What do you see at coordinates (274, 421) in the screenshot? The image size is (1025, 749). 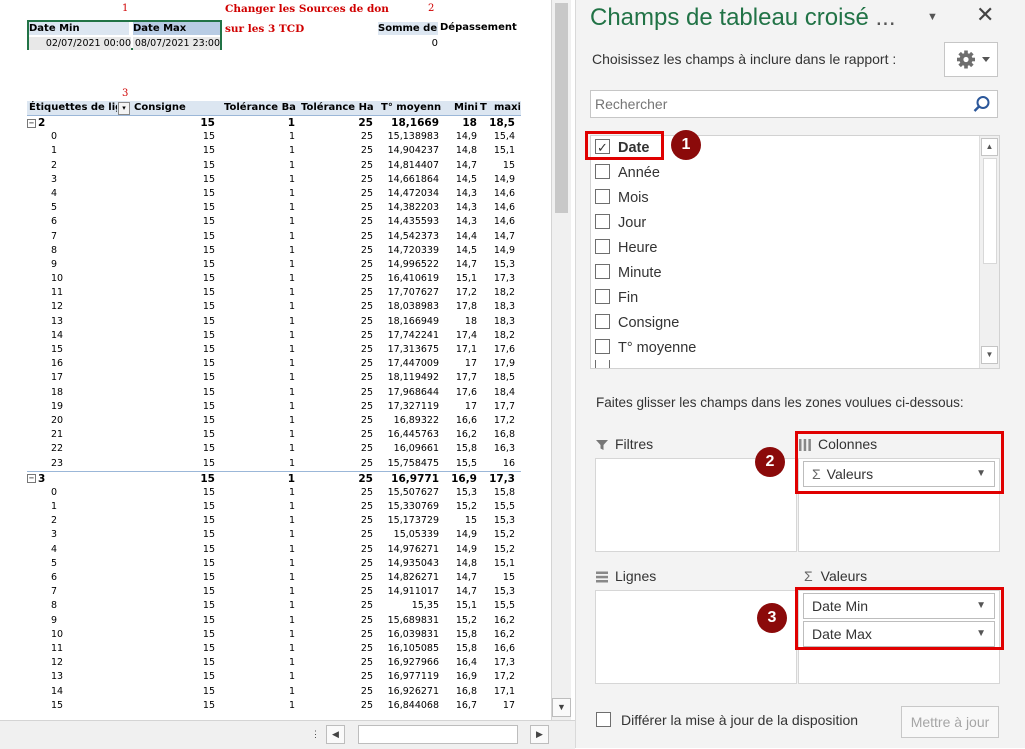 I see `pivot-row: 20 15 1 25 16,89322 16,6 17,2` at bounding box center [274, 421].